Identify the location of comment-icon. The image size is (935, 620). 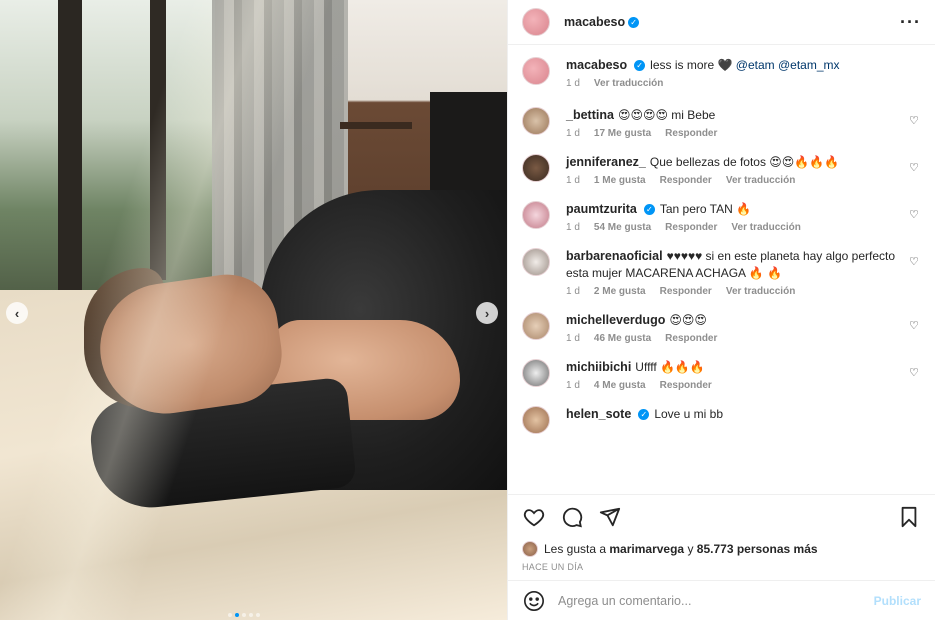
(572, 517).